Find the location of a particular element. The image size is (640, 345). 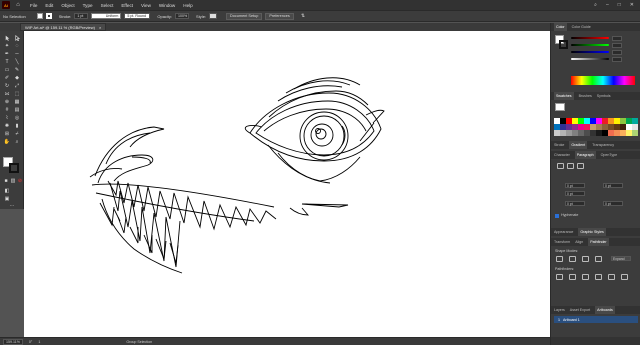

brush-definition: 5 pt. Round is located at coordinates (137, 16).